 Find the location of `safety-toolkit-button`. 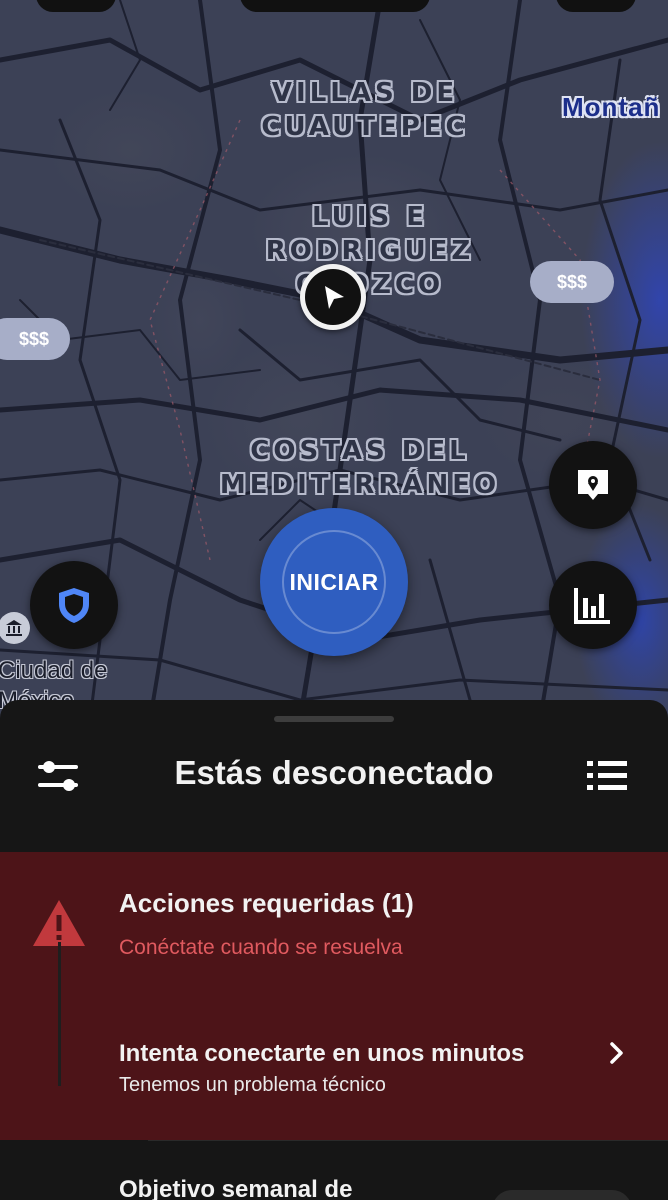

safety-toolkit-button is located at coordinates (74, 605).